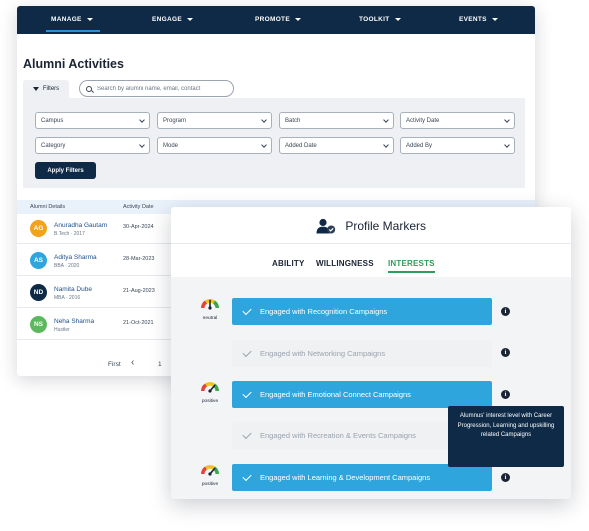 The width and height of the screenshot is (589, 531). Describe the element at coordinates (139, 259) in the screenshot. I see `activity-date: 28-Mar-2023` at that location.